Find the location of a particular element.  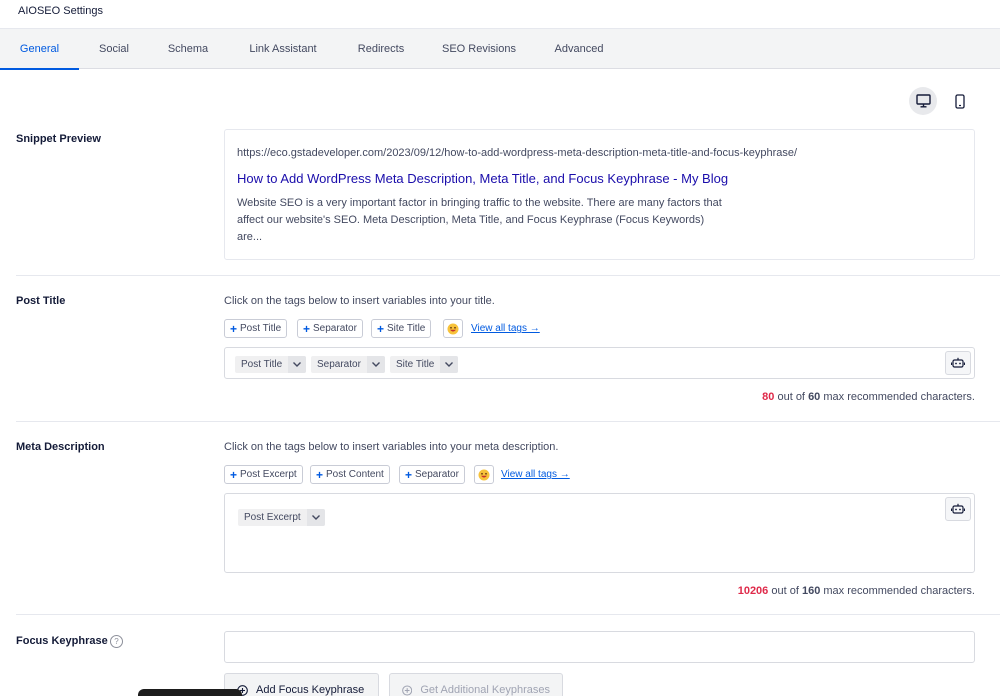

tag-site-title-button: + Site Title is located at coordinates (401, 328).